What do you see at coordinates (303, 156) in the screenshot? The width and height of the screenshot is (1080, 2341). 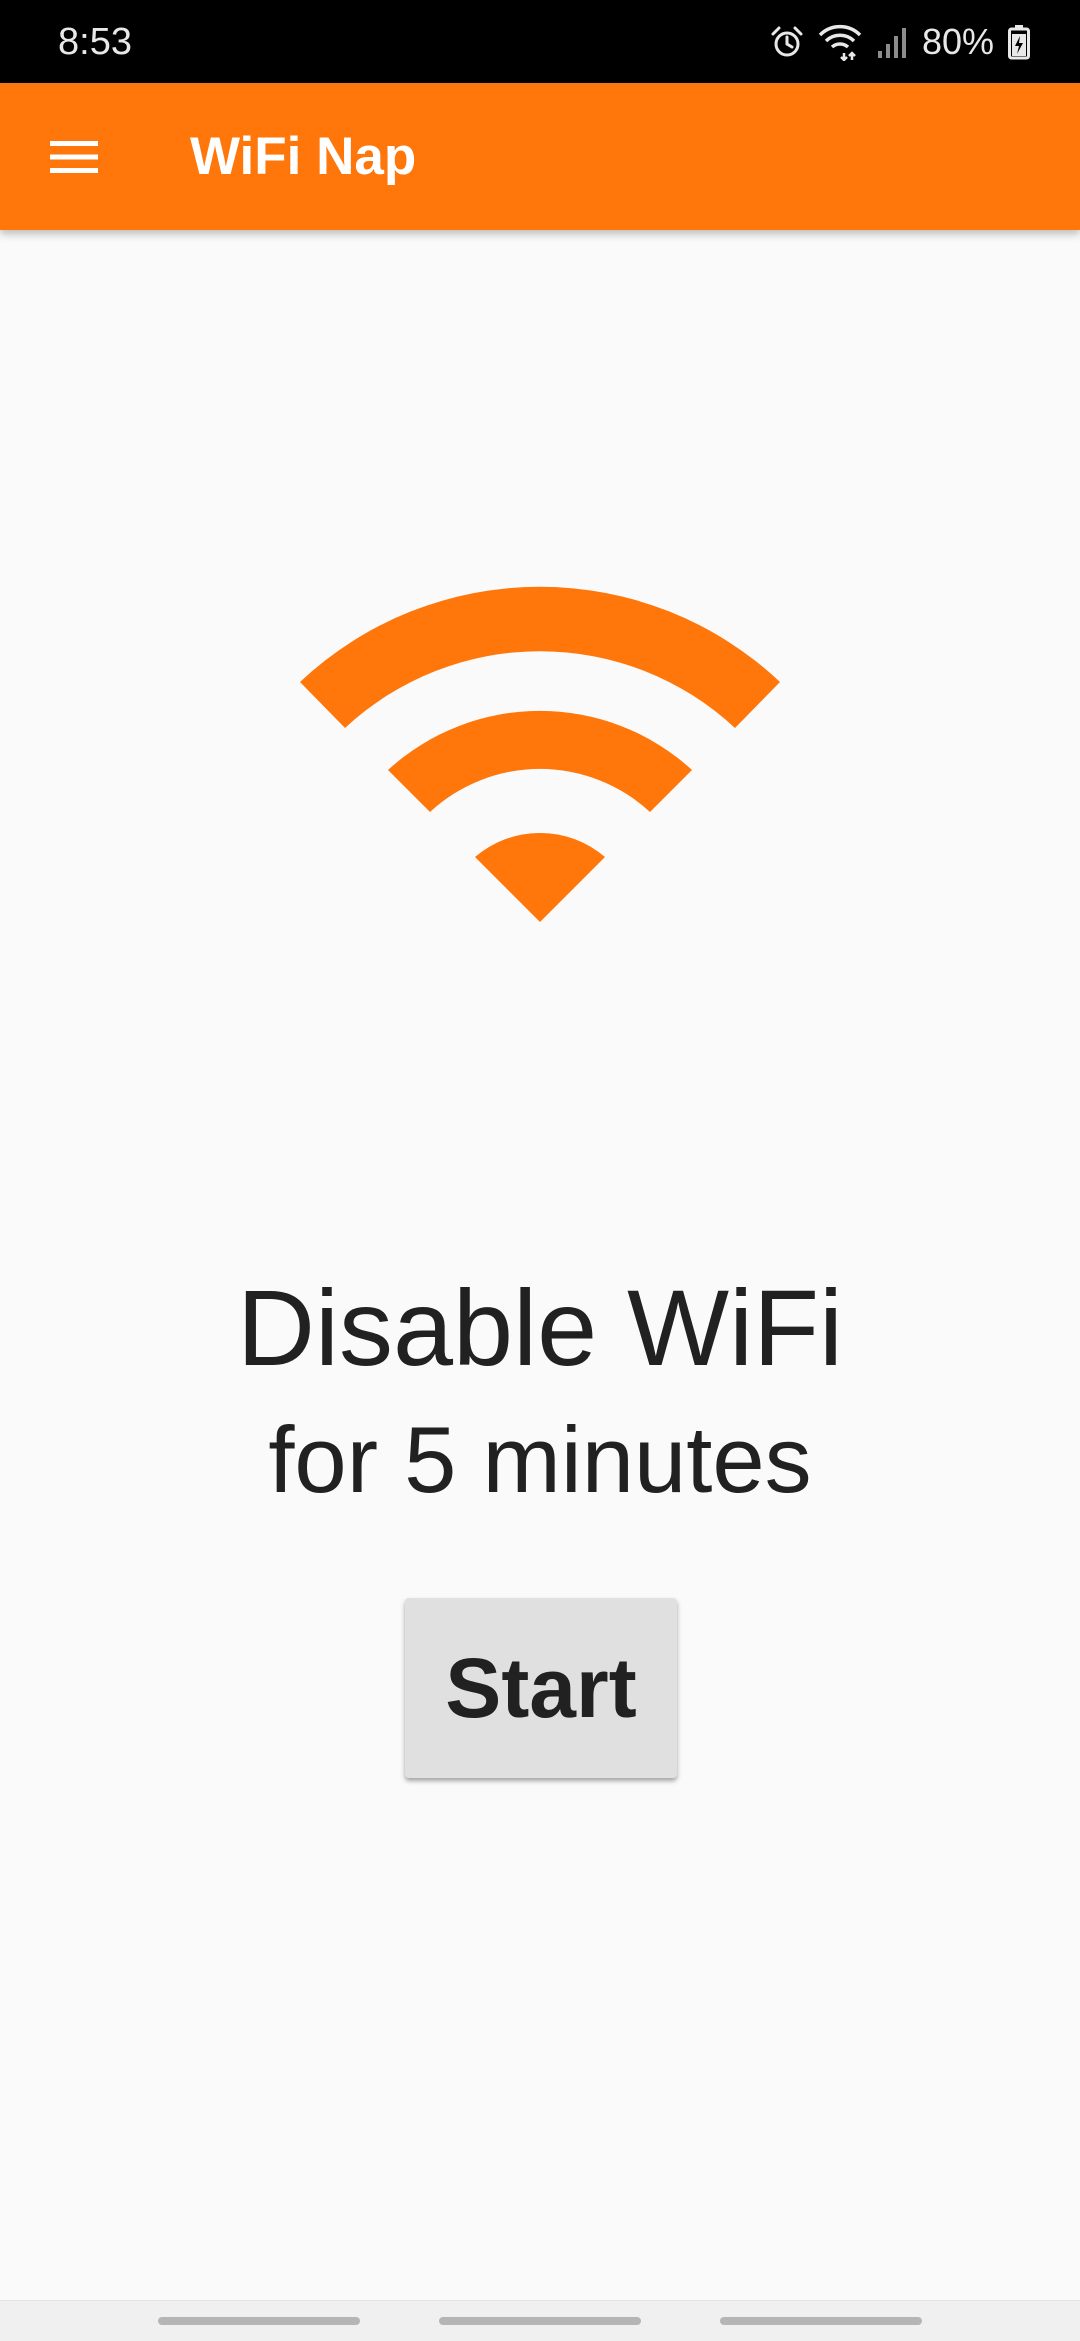 I see `app-title: WiFi Nap` at bounding box center [303, 156].